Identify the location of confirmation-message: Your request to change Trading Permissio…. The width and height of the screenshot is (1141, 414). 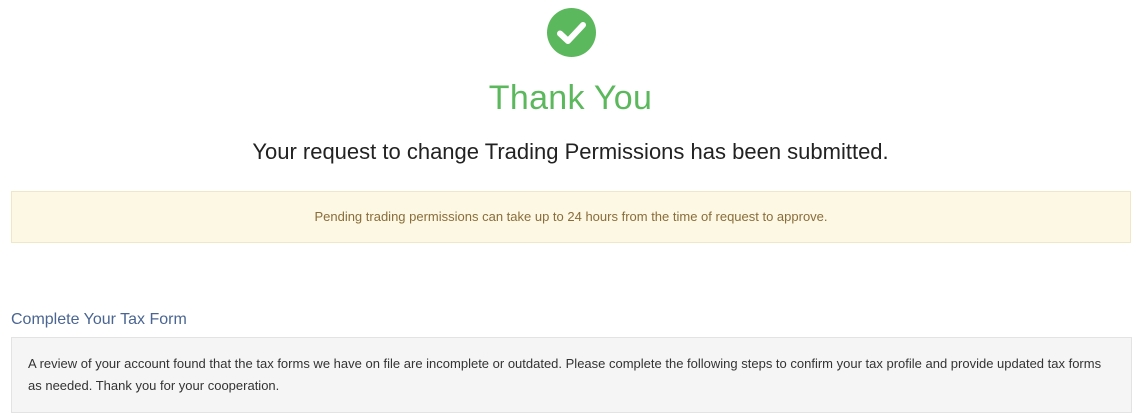
(570, 151).